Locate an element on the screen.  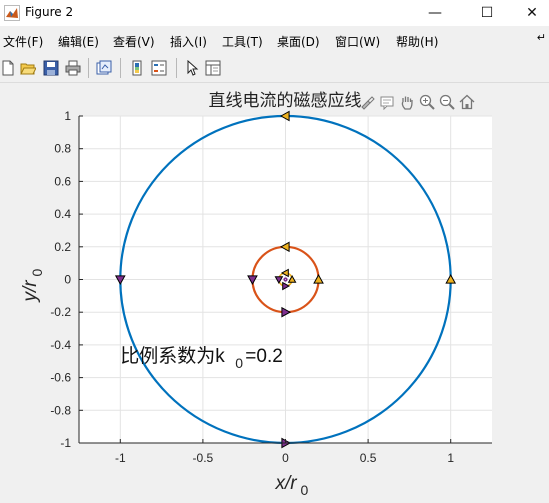
pan-icon is located at coordinates (407, 102).